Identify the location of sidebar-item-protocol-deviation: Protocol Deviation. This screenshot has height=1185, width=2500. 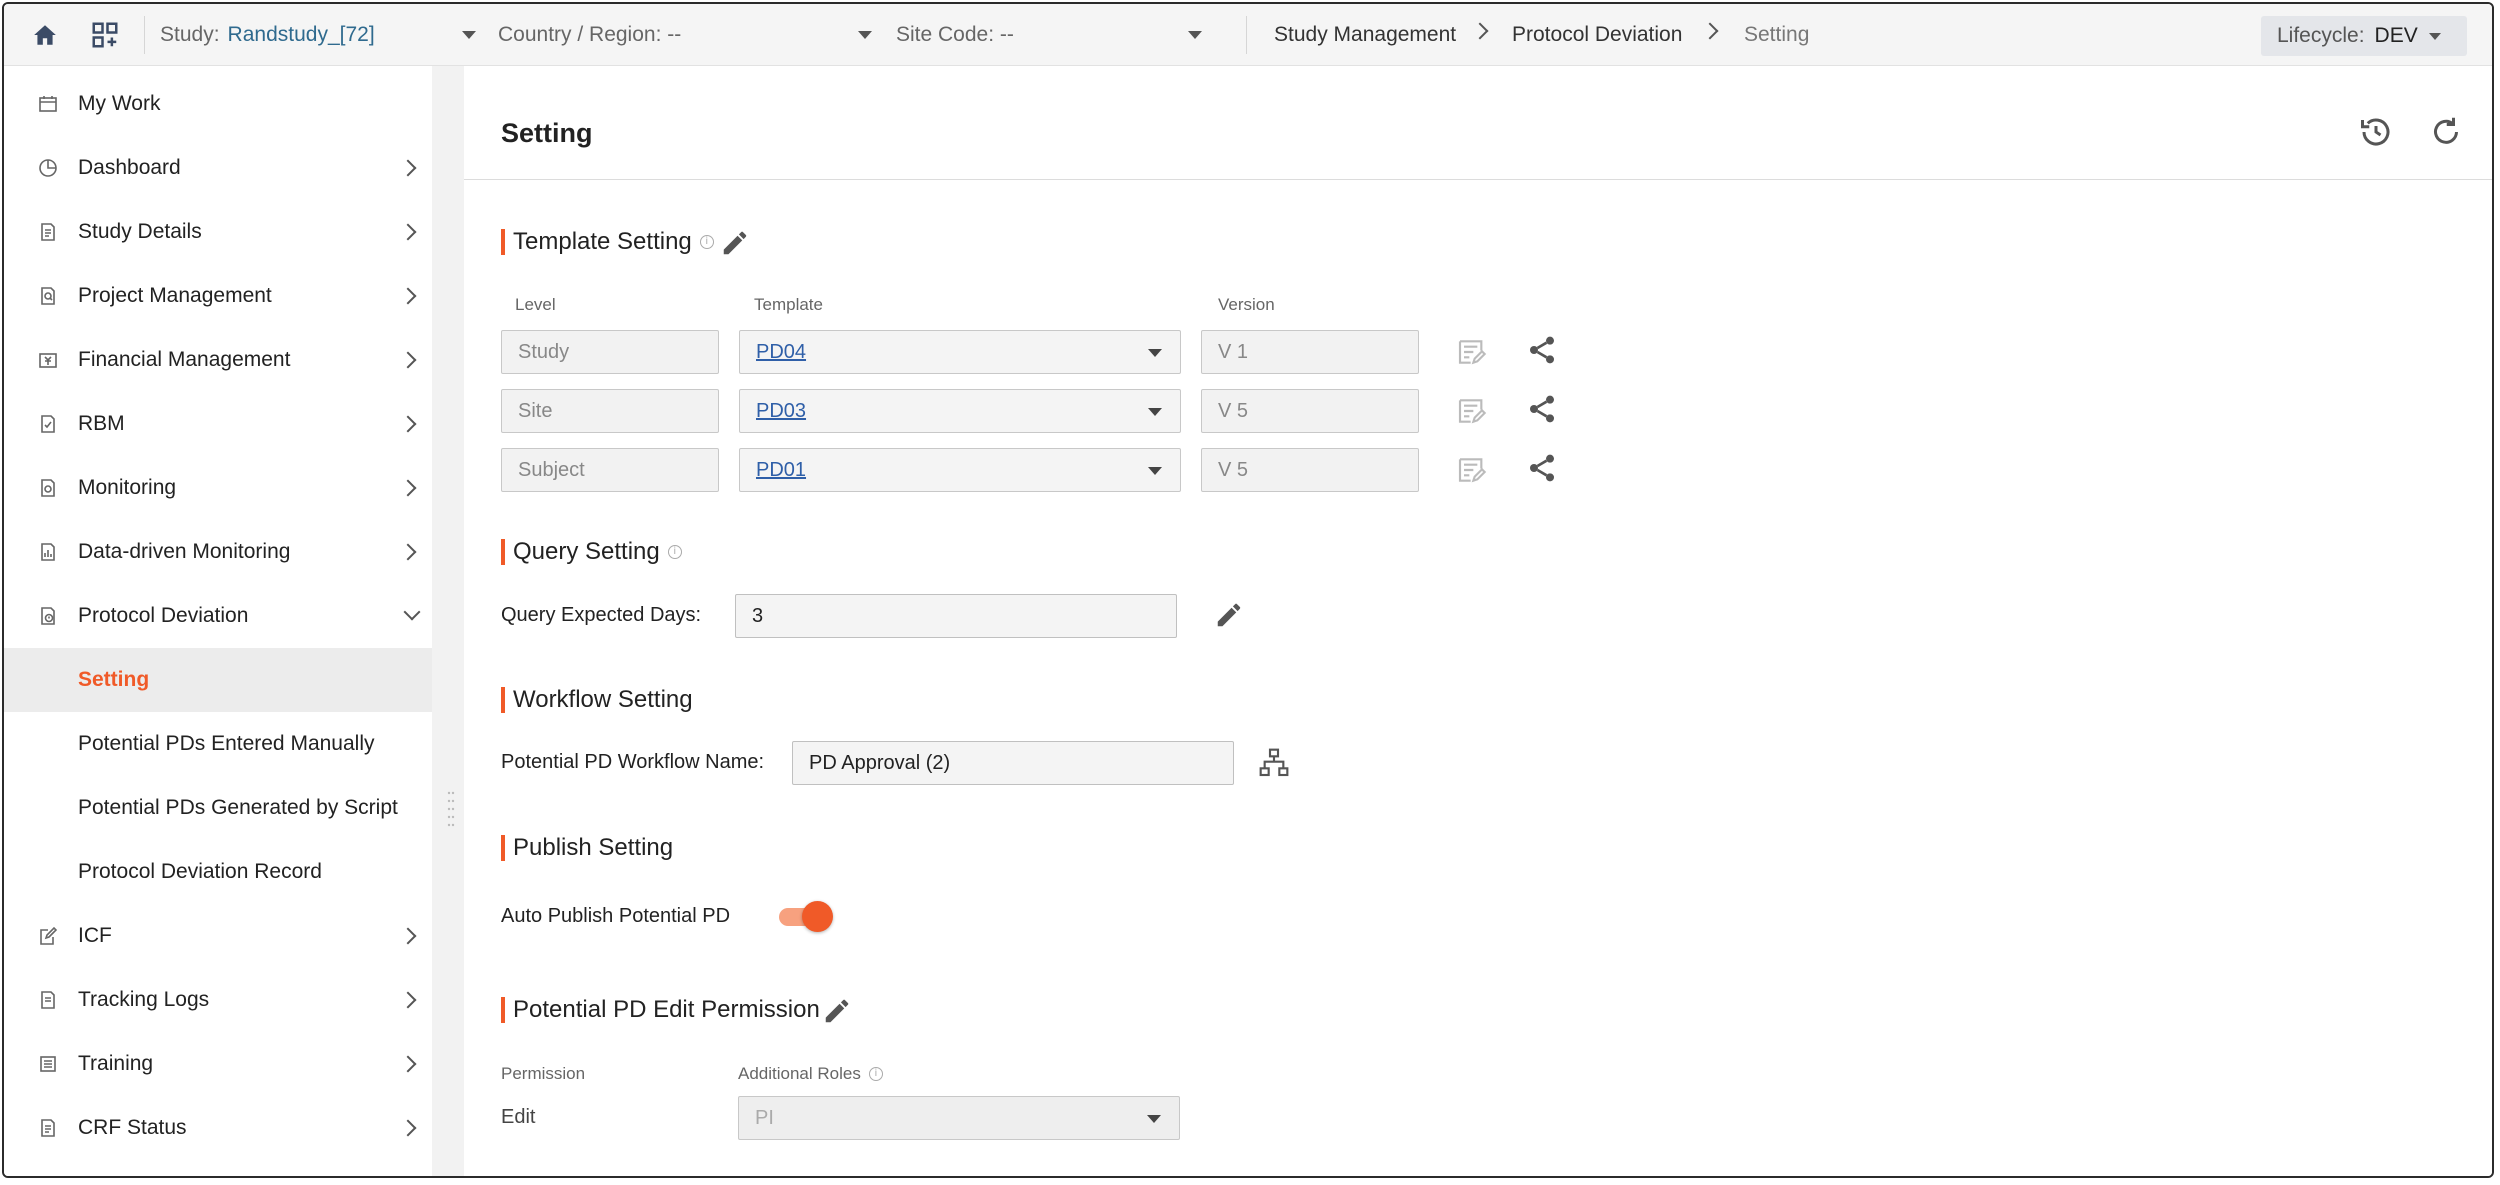
(218, 616).